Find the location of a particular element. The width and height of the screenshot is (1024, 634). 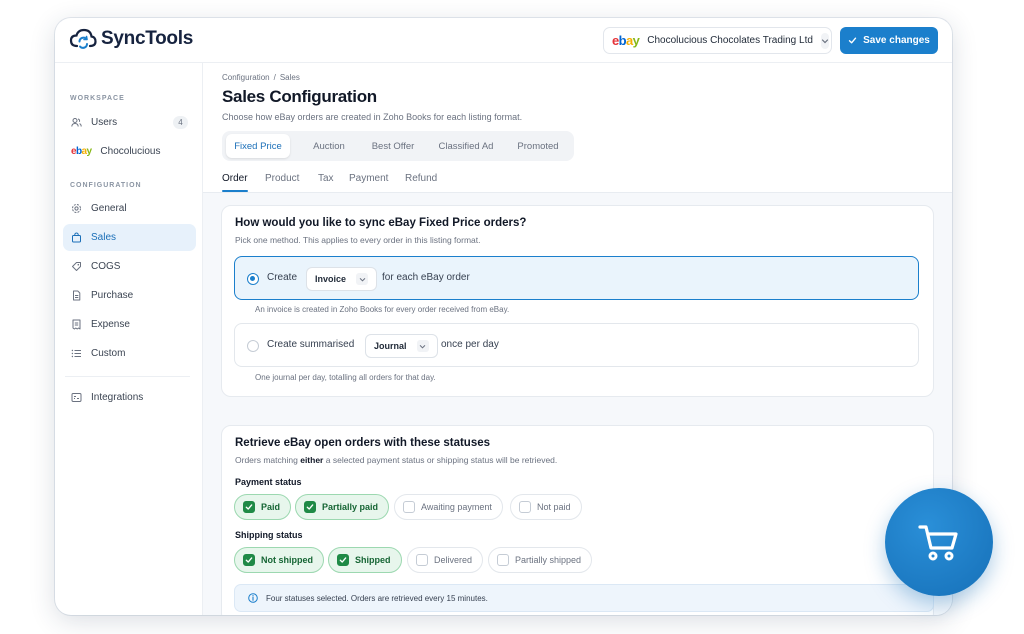

chip-label: Shipped is located at coordinates (373, 560).